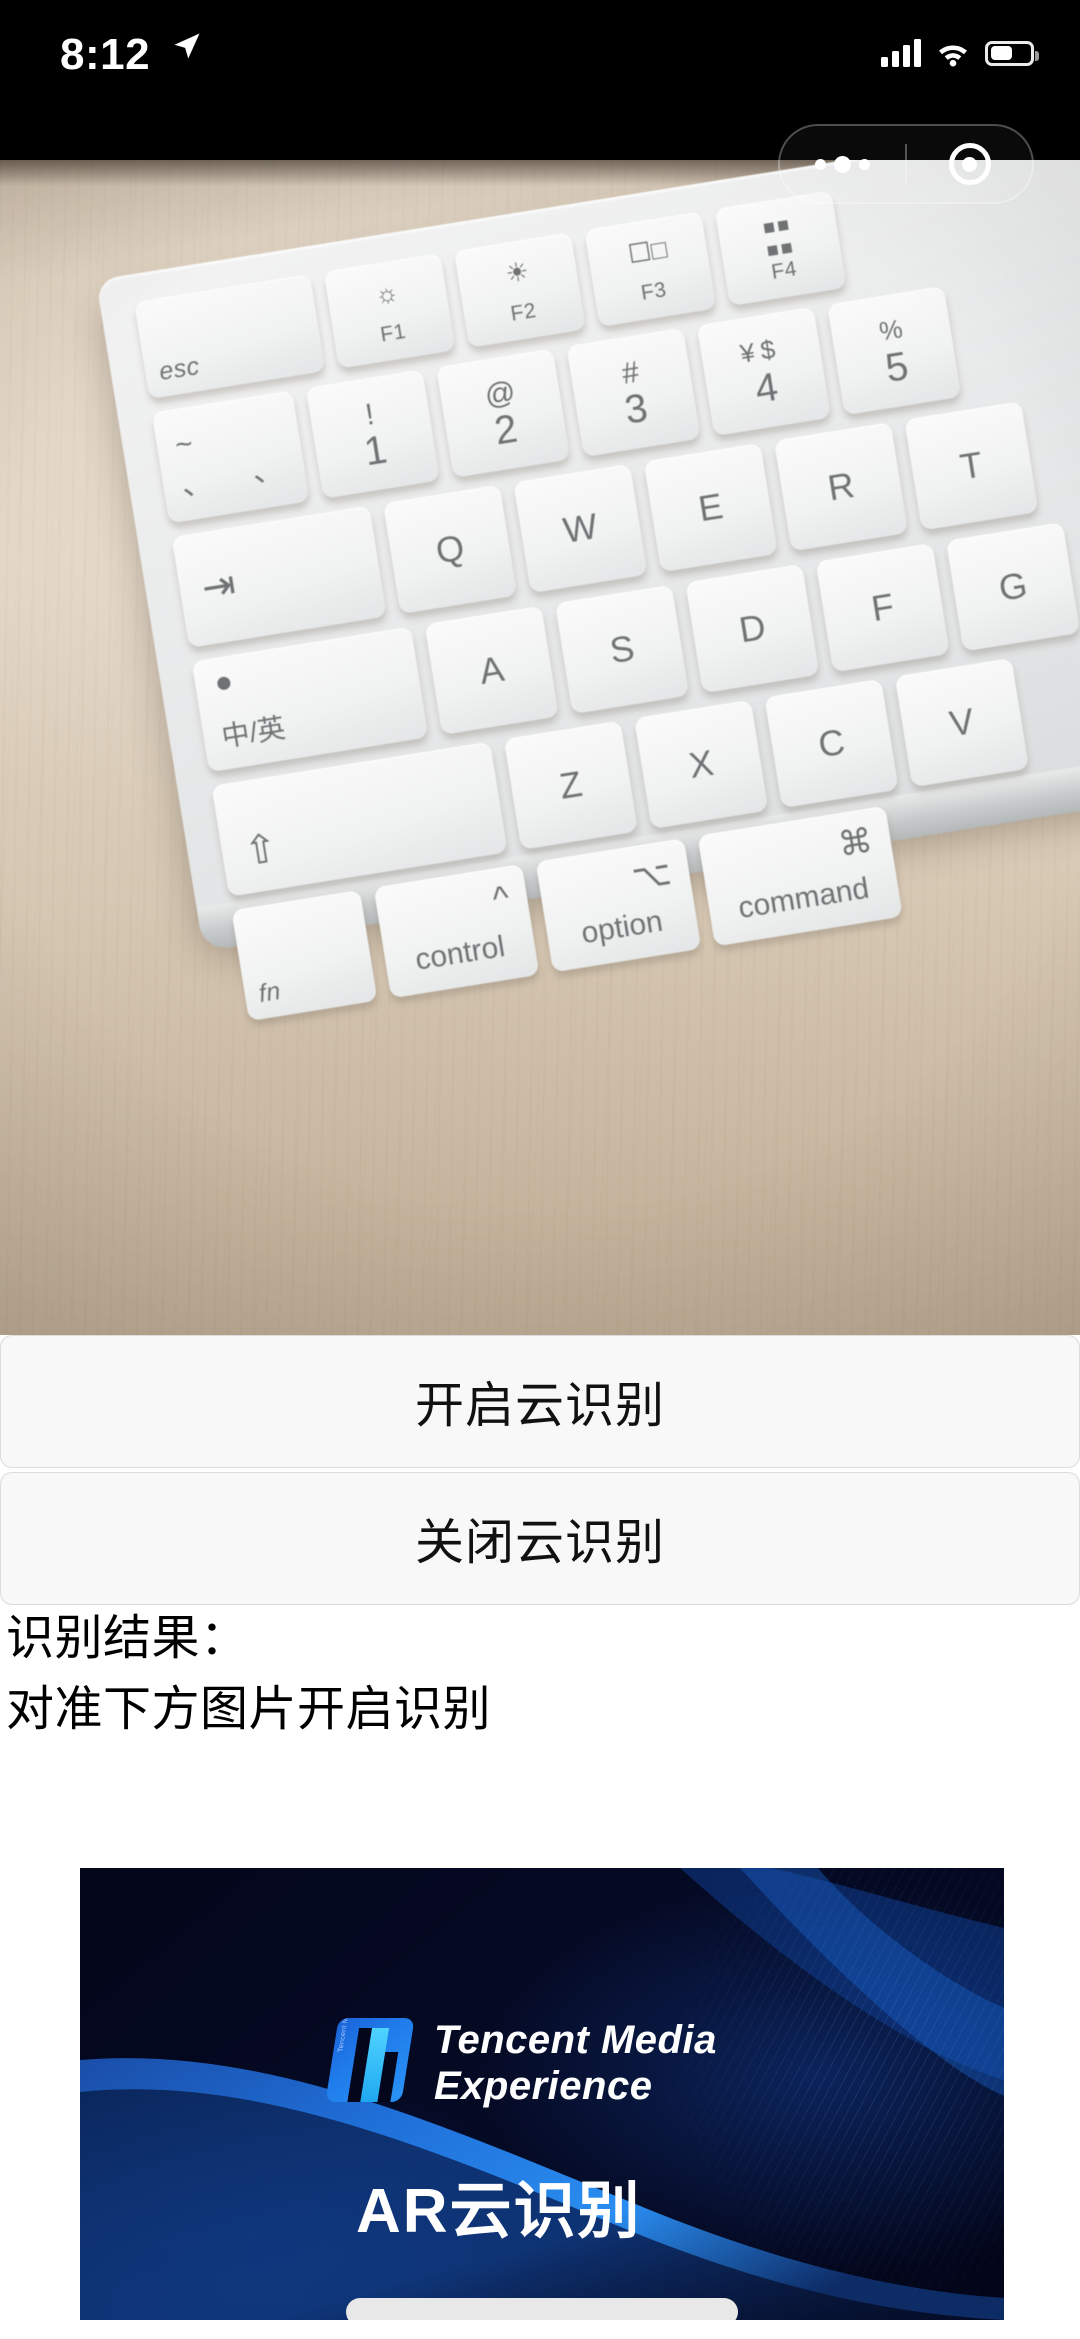 This screenshot has width=1080, height=2339. I want to click on key-1: ! 1, so click(372, 434).